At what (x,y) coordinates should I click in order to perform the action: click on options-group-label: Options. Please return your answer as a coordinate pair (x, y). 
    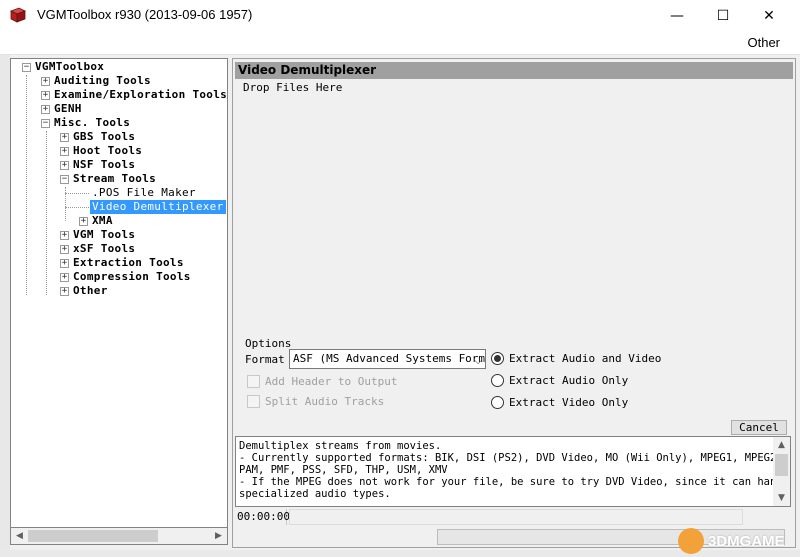
    Looking at the image, I should click on (268, 343).